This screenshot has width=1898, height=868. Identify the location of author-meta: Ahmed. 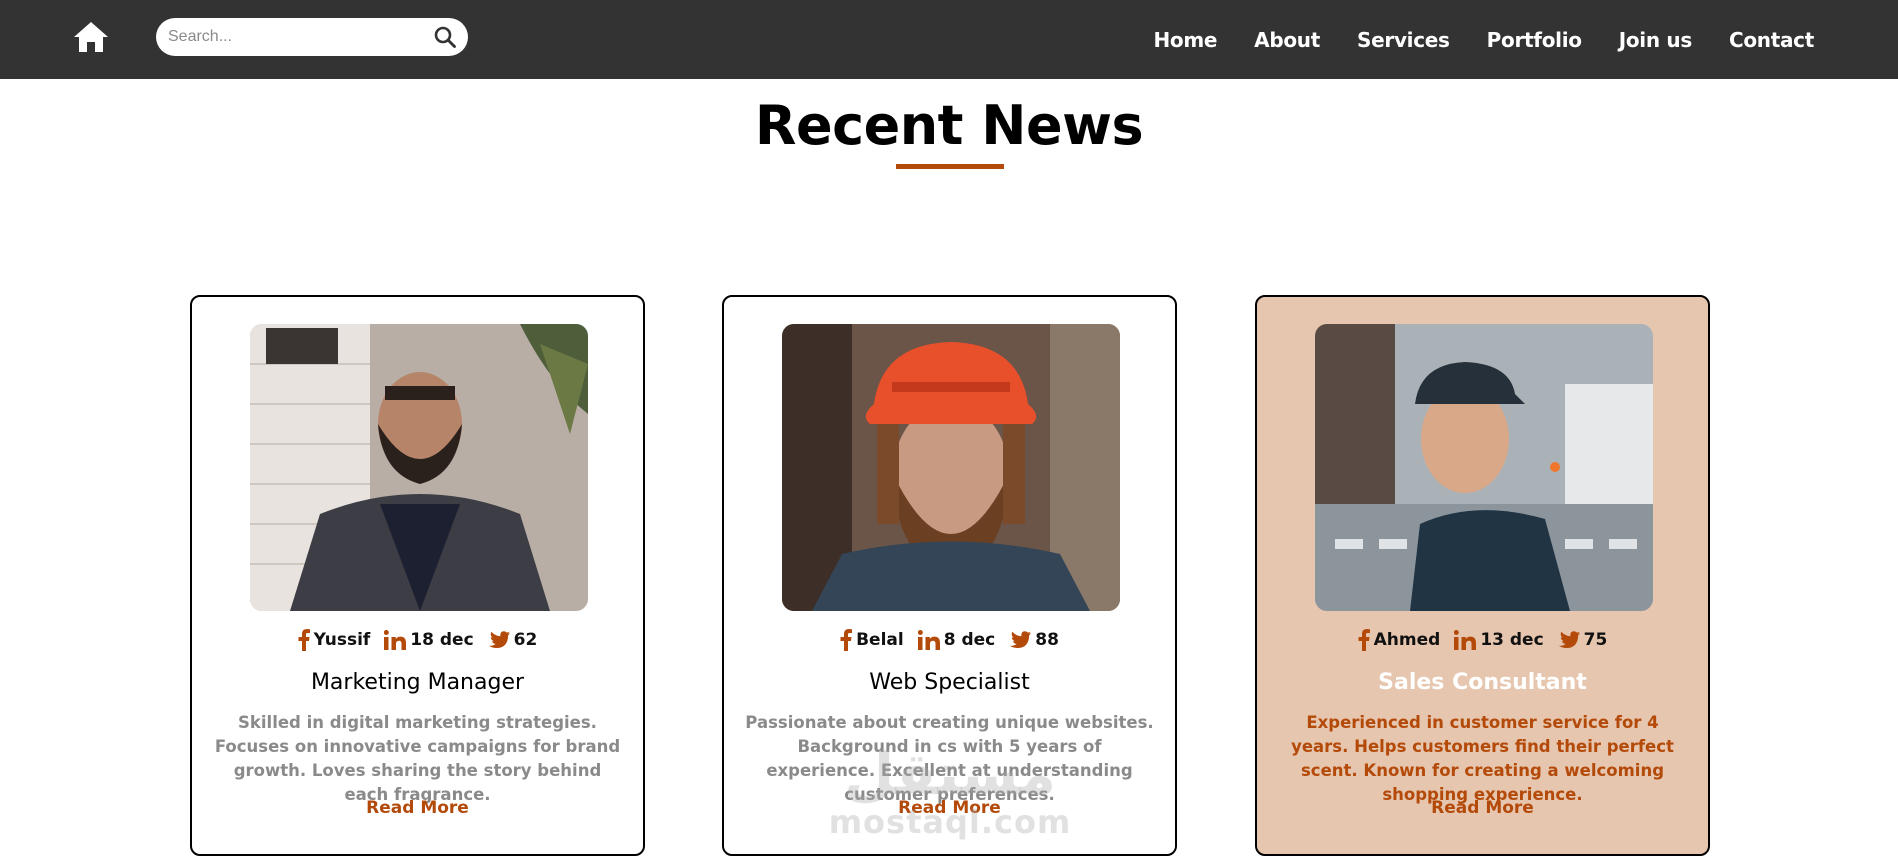
(1399, 640).